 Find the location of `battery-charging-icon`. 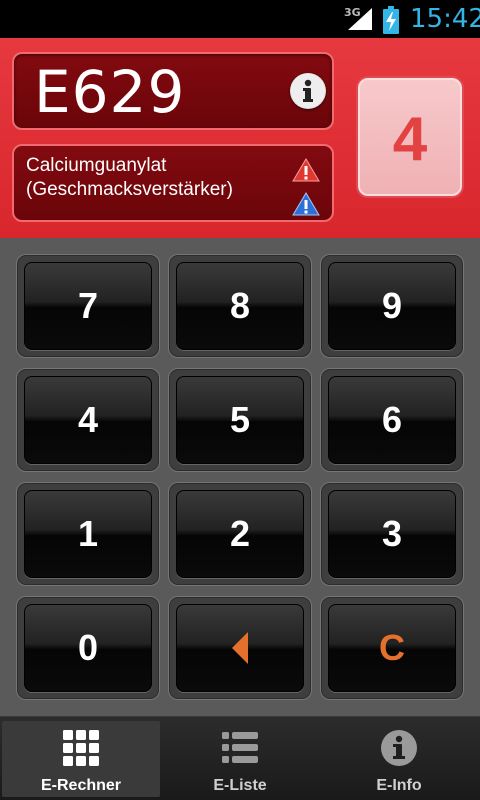

battery-charging-icon is located at coordinates (391, 20).